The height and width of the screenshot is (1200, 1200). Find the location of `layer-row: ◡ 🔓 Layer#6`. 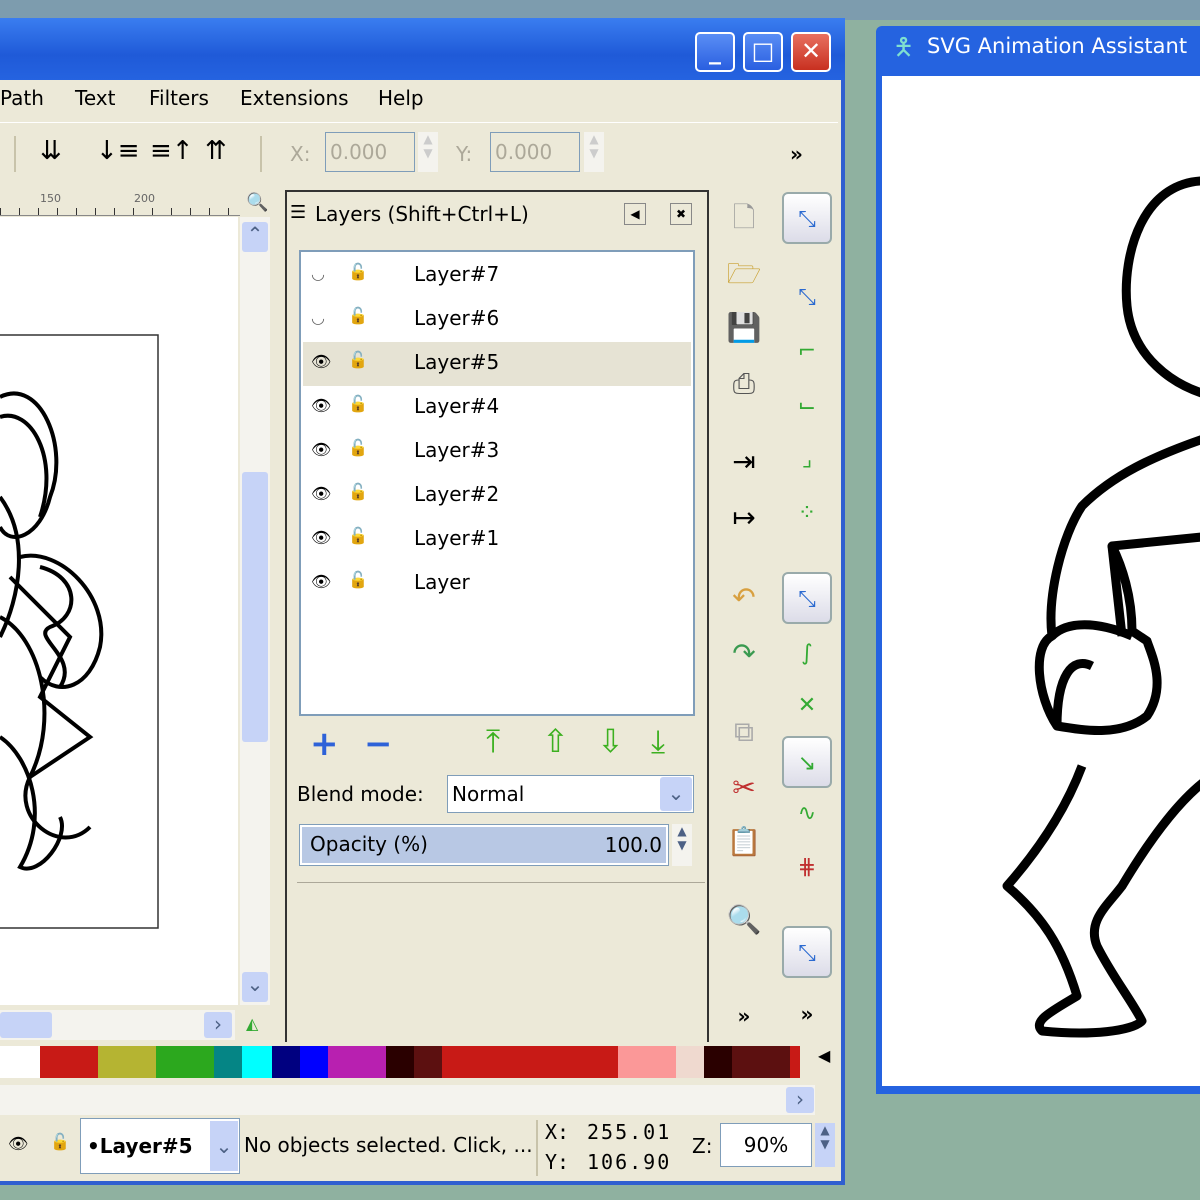

layer-row: ◡ 🔓 Layer#6 is located at coordinates (497, 320).